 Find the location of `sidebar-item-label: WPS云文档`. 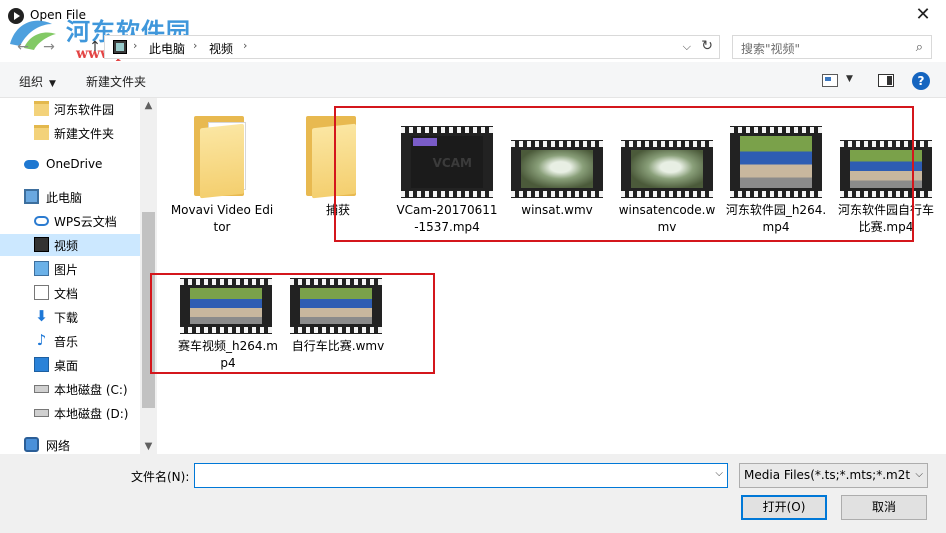

sidebar-item-label: WPS云文档 is located at coordinates (85, 222).